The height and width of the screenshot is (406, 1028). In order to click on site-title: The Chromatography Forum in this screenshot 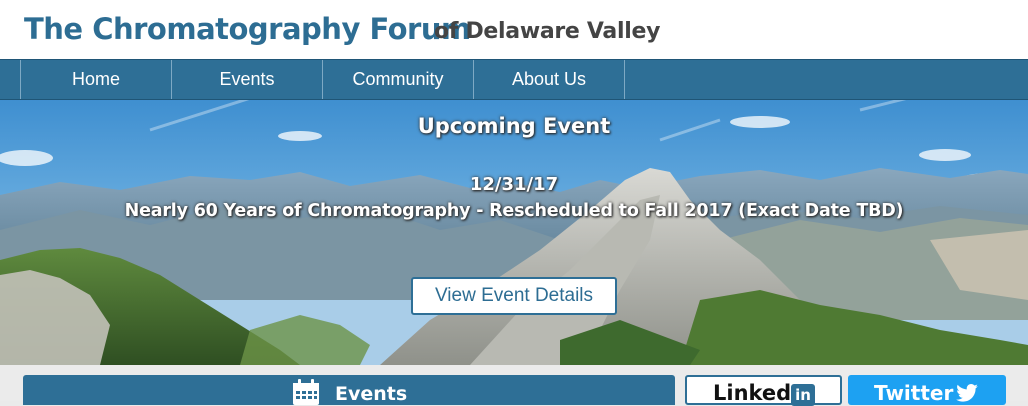, I will do `click(247, 29)`.